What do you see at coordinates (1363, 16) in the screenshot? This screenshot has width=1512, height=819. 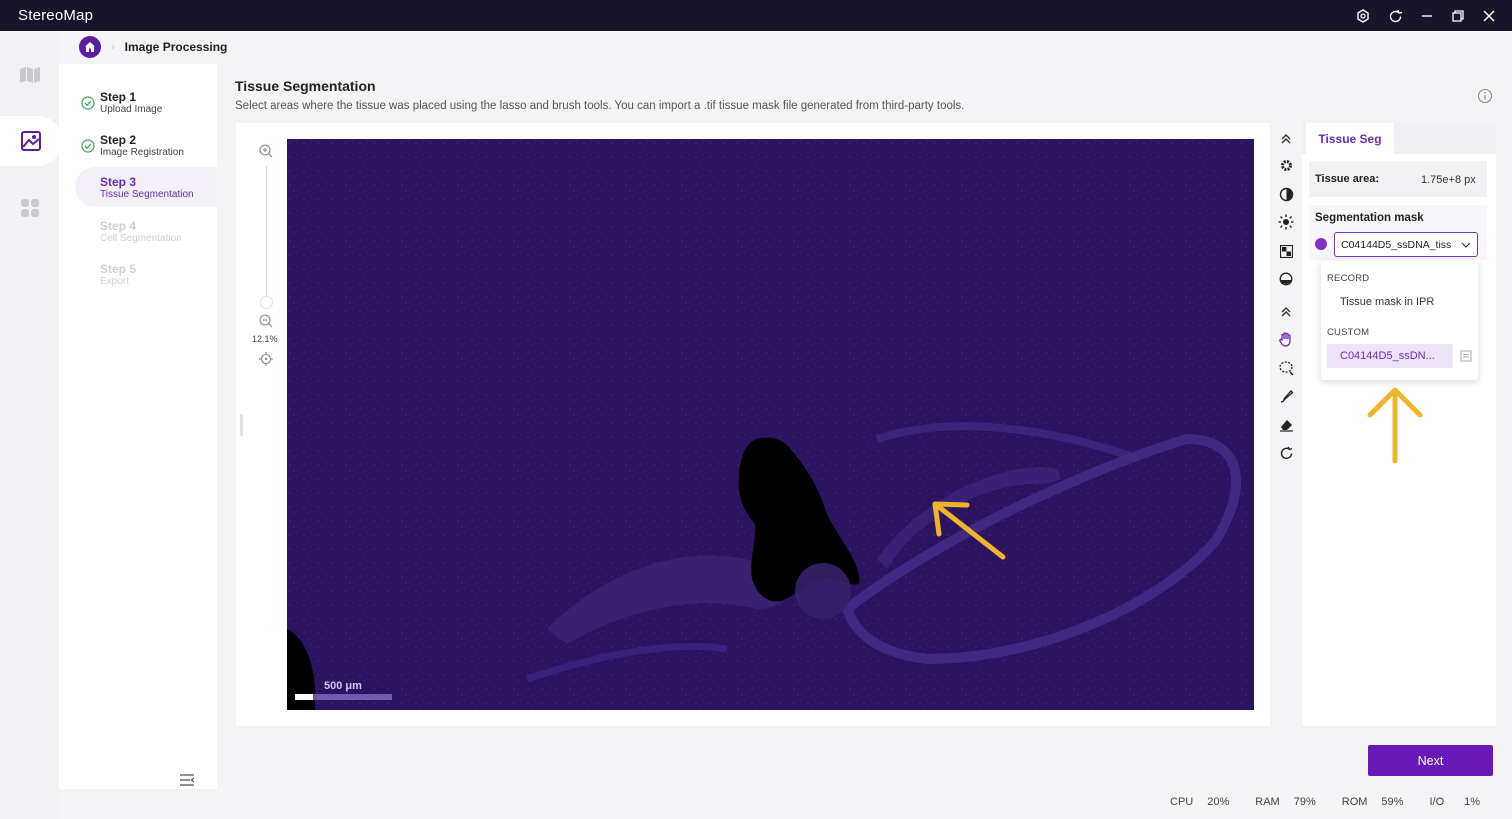 I see `settings-icon` at bounding box center [1363, 16].